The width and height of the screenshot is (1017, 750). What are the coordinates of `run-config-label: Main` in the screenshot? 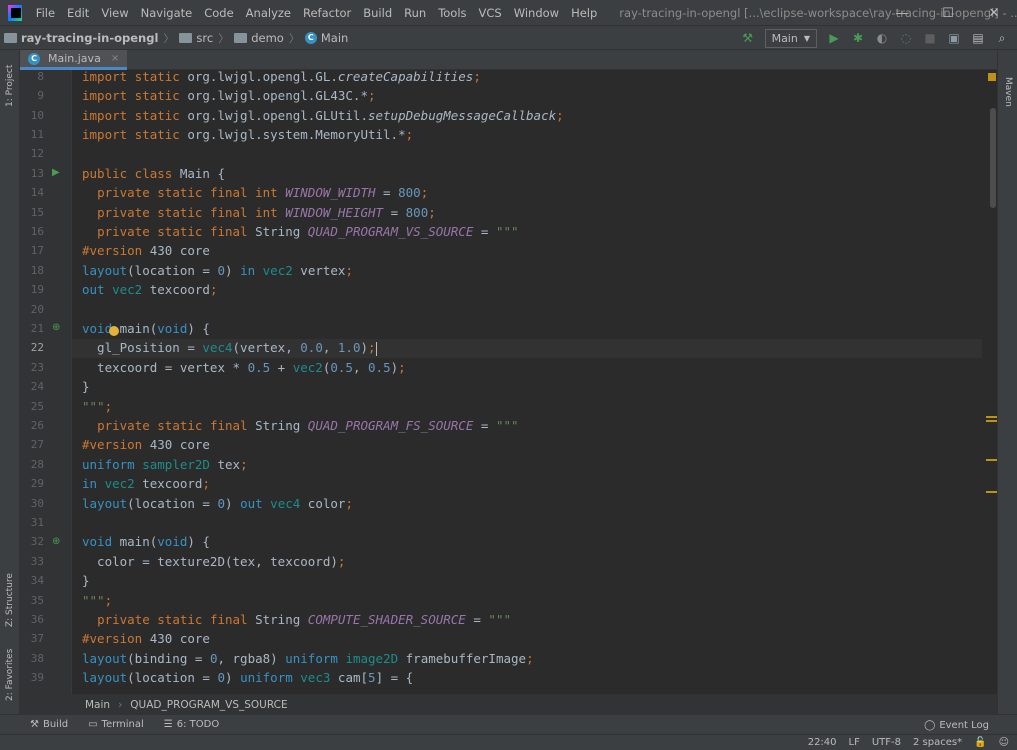 It's located at (784, 38).